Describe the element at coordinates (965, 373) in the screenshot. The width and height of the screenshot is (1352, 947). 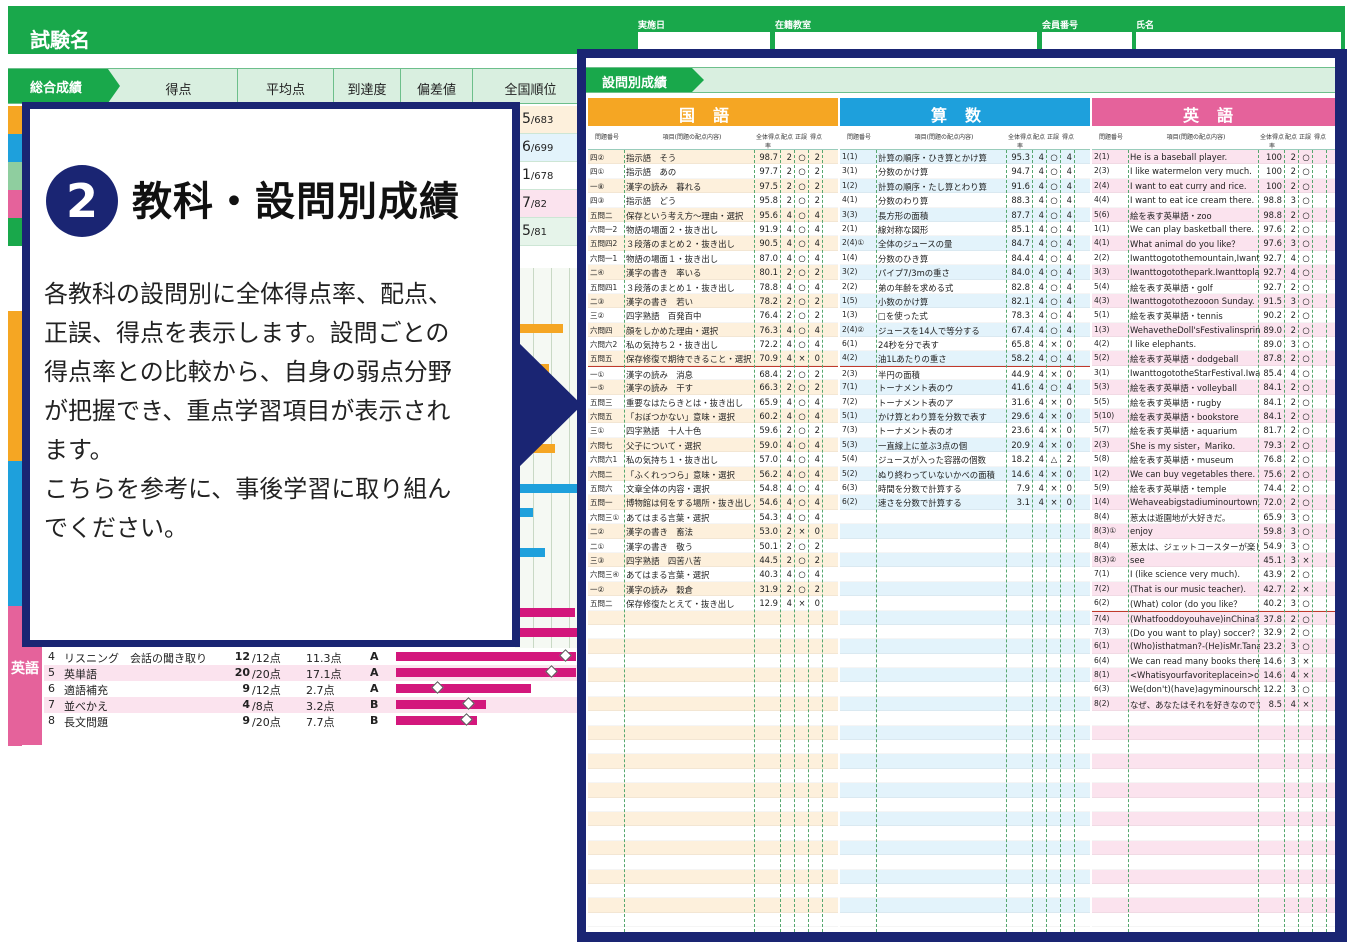
I see `question-row: 2(3) 半円の面積 44.9 4 × 0` at that location.